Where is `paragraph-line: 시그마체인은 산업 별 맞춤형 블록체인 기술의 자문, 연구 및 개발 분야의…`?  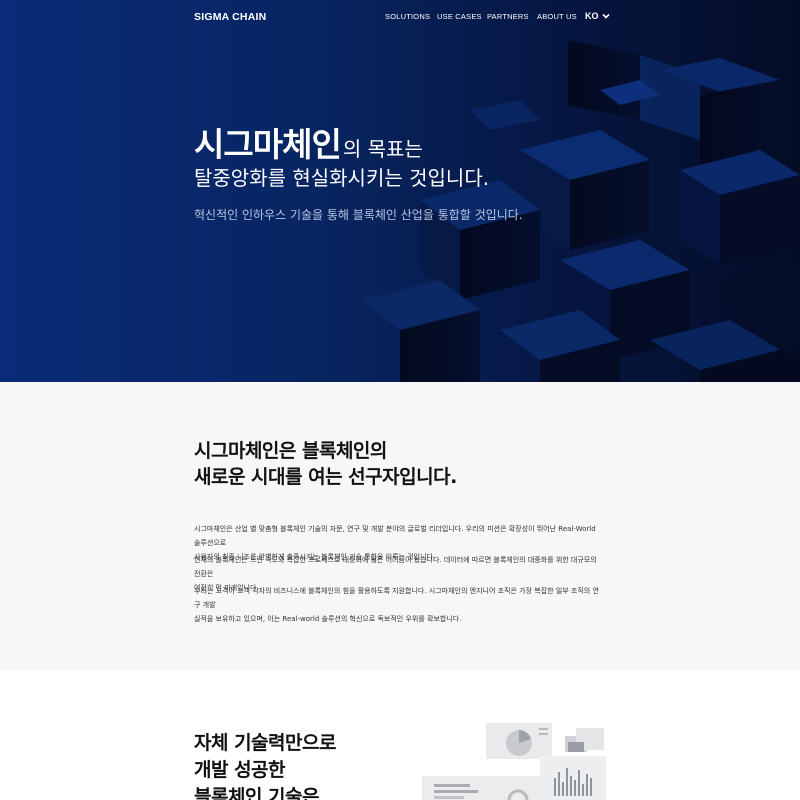 paragraph-line: 시그마체인은 산업 별 맞춤형 블록체인 기술의 자문, 연구 및 개발 분야의… is located at coordinates (395, 536).